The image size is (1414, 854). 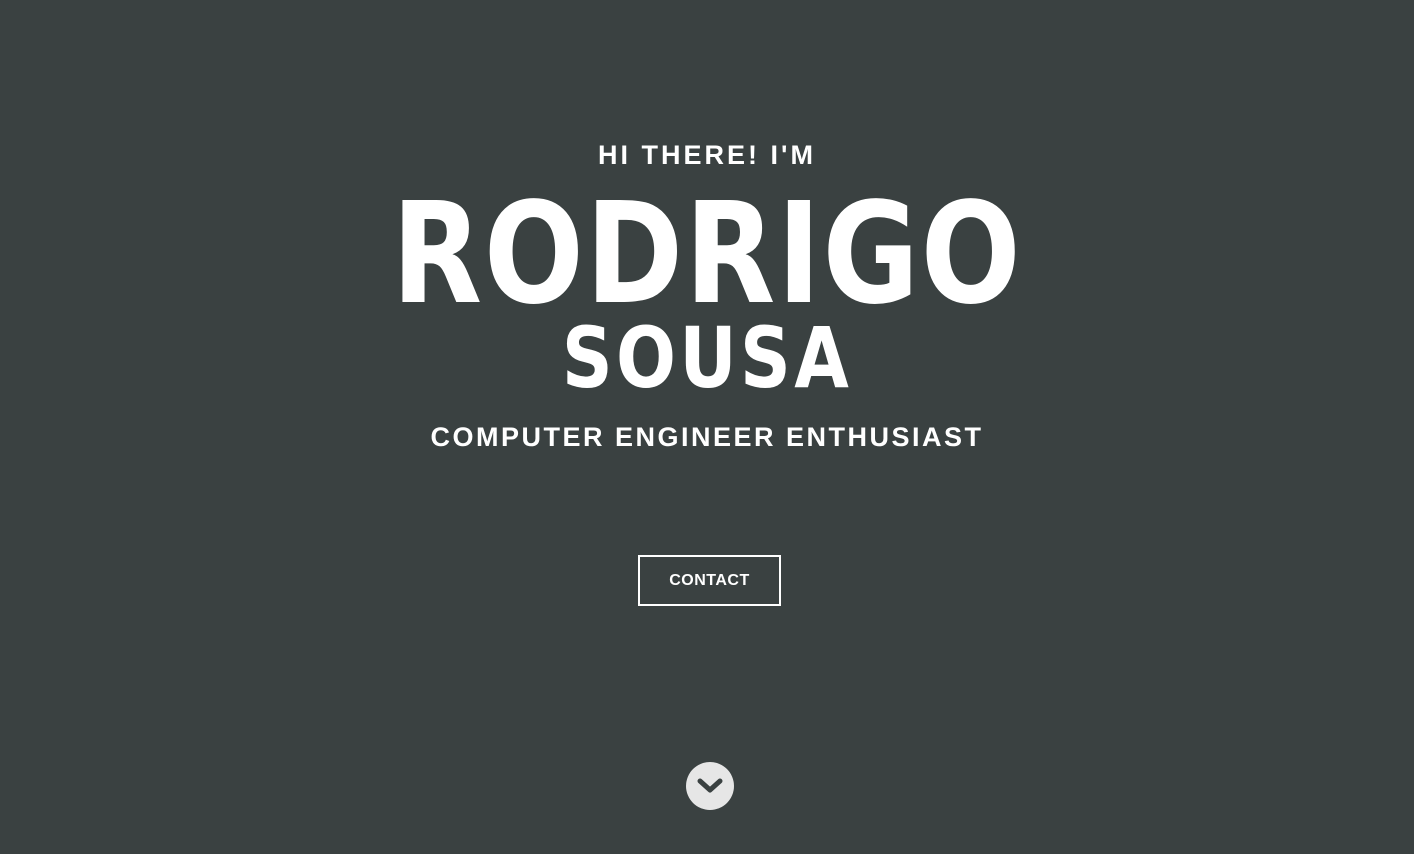 I want to click on tagline: COMPUTER ENGINEER ENTHUSIAST, so click(x=707, y=437).